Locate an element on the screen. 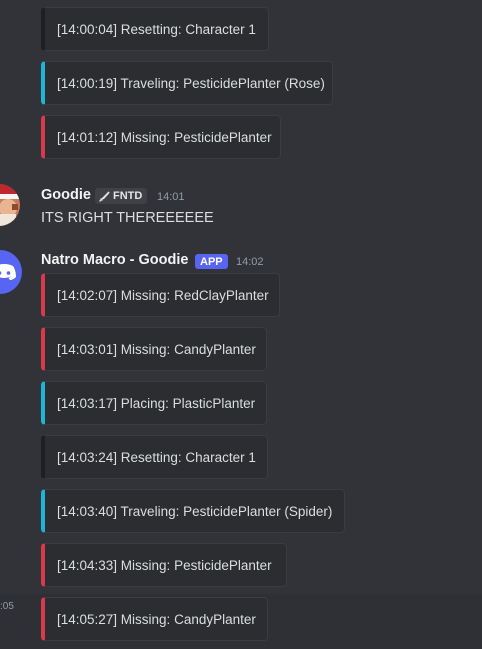  message-content: ITS RIGHT THEREEEEEE is located at coordinates (127, 218).